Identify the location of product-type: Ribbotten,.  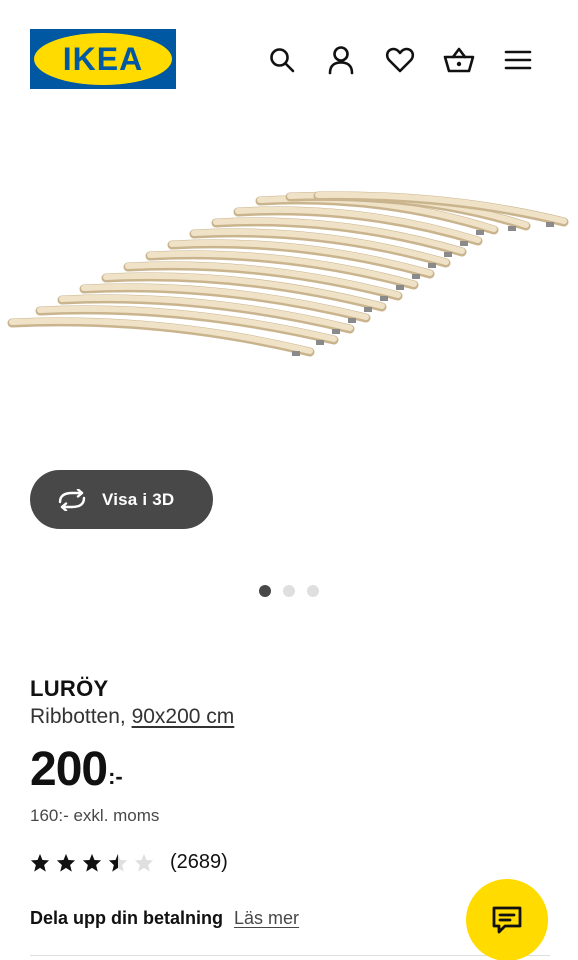
(78, 716).